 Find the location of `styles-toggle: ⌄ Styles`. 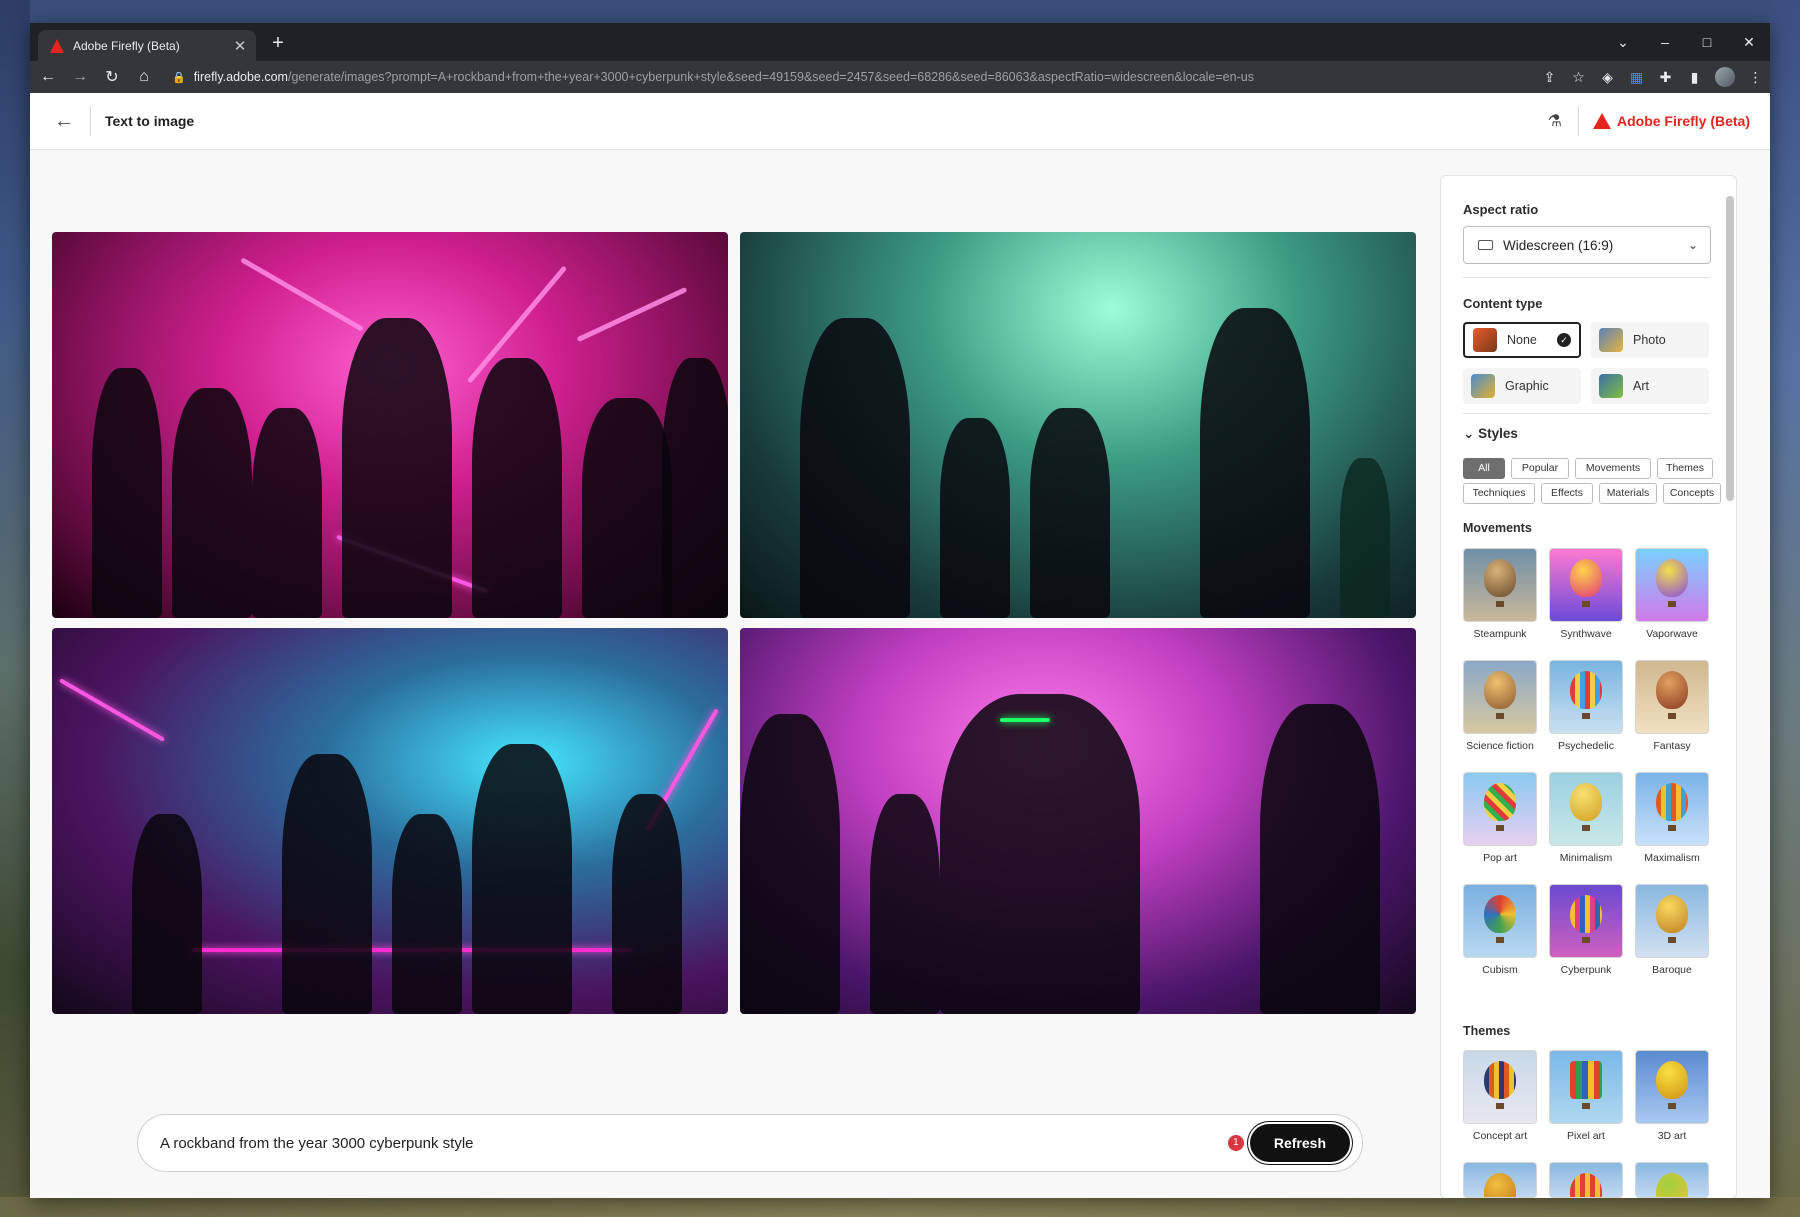

styles-toggle: ⌄ Styles is located at coordinates (1490, 434).